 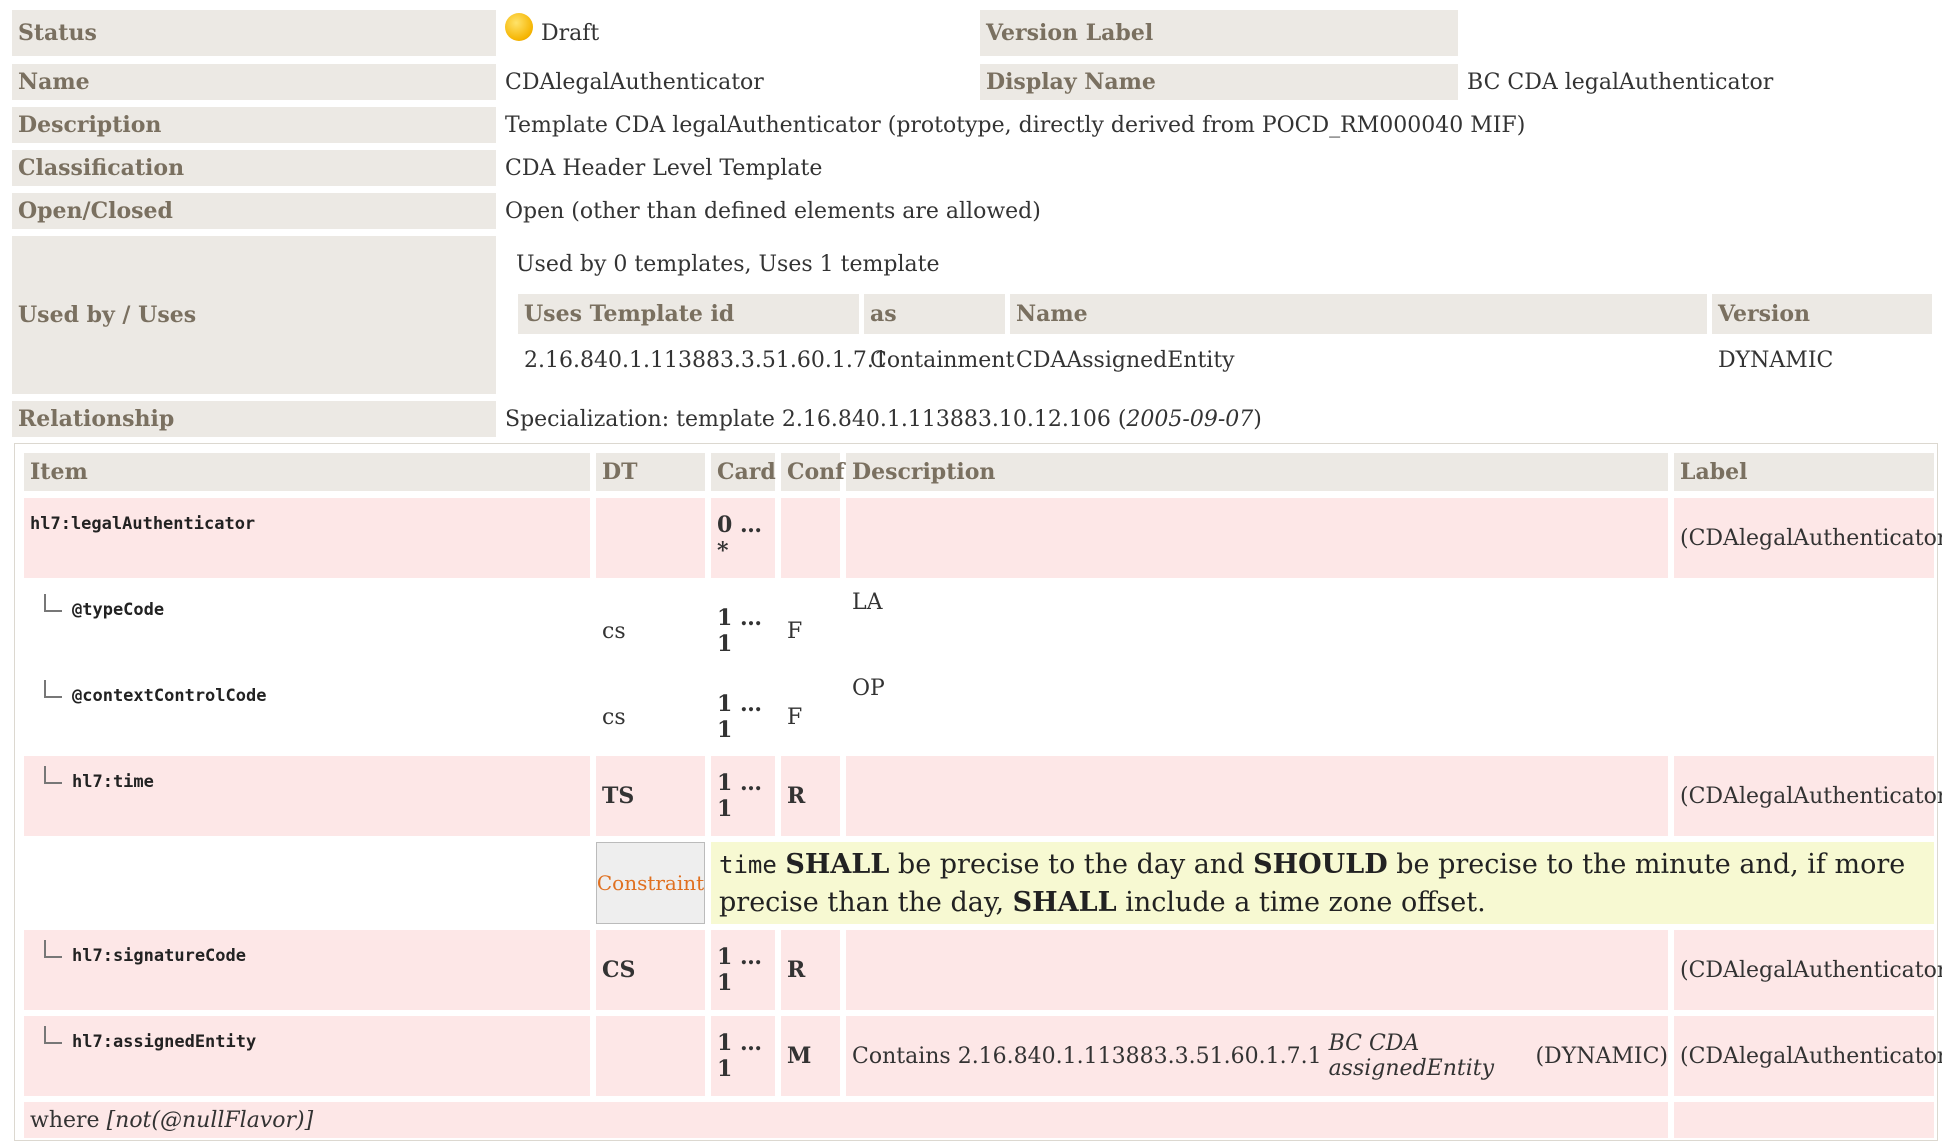 What do you see at coordinates (867, 602) in the screenshot?
I see `table-row-description: LA` at bounding box center [867, 602].